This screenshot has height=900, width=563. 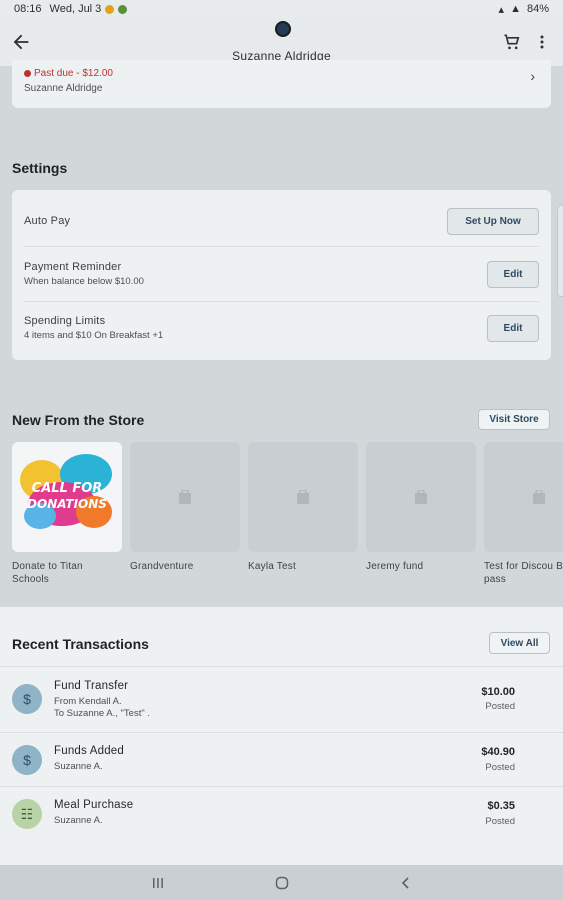 I want to click on wifi-icon: ▲, so click(x=515, y=9).